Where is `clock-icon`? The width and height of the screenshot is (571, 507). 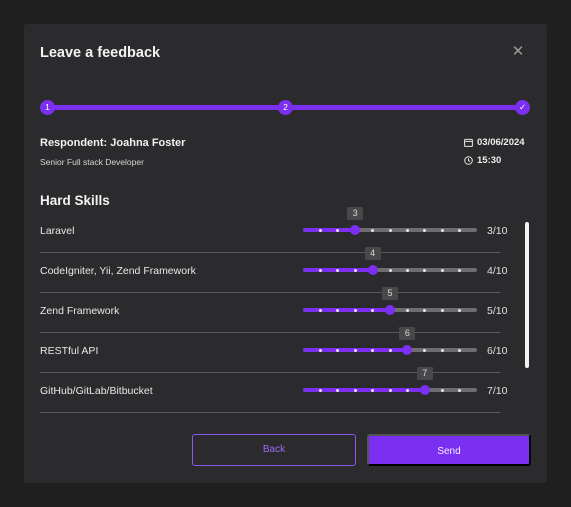
clock-icon is located at coordinates (468, 160).